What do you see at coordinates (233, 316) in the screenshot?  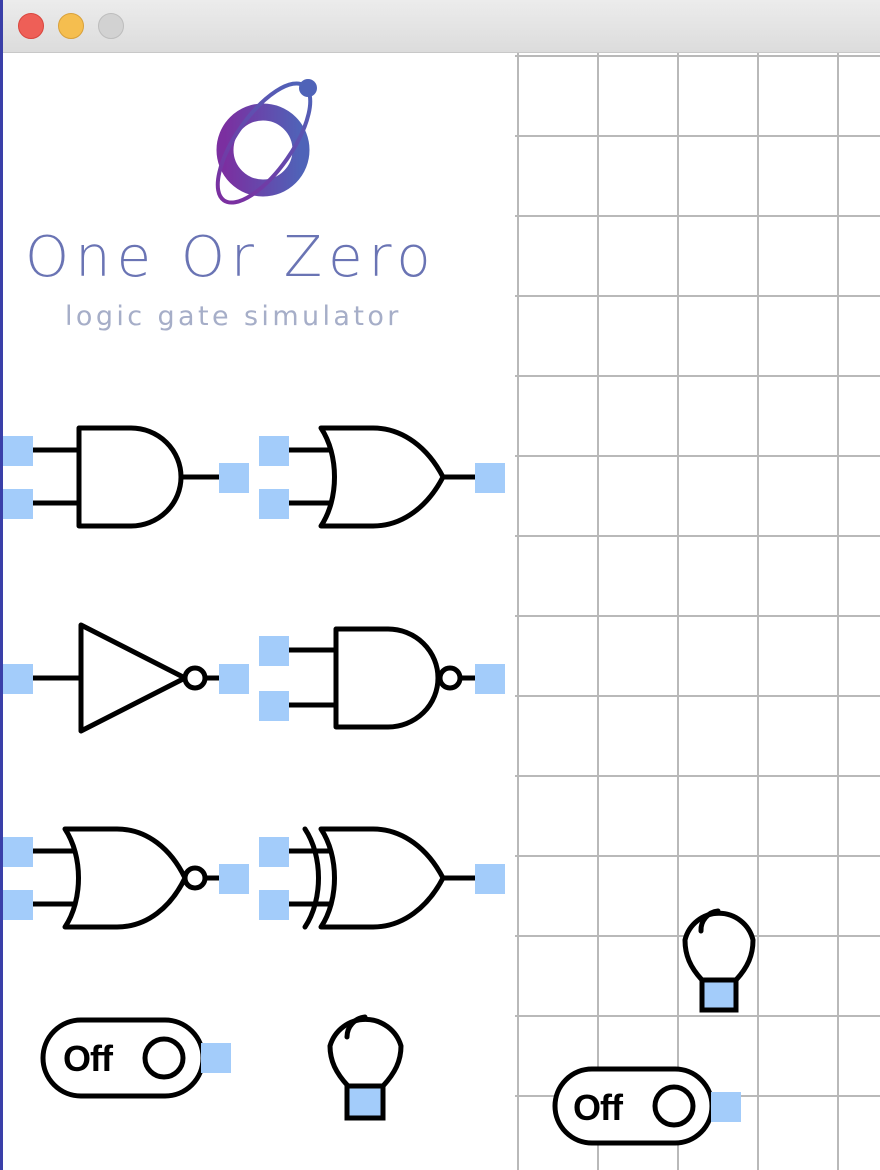 I see `app-subtitle: logic gate simulator` at bounding box center [233, 316].